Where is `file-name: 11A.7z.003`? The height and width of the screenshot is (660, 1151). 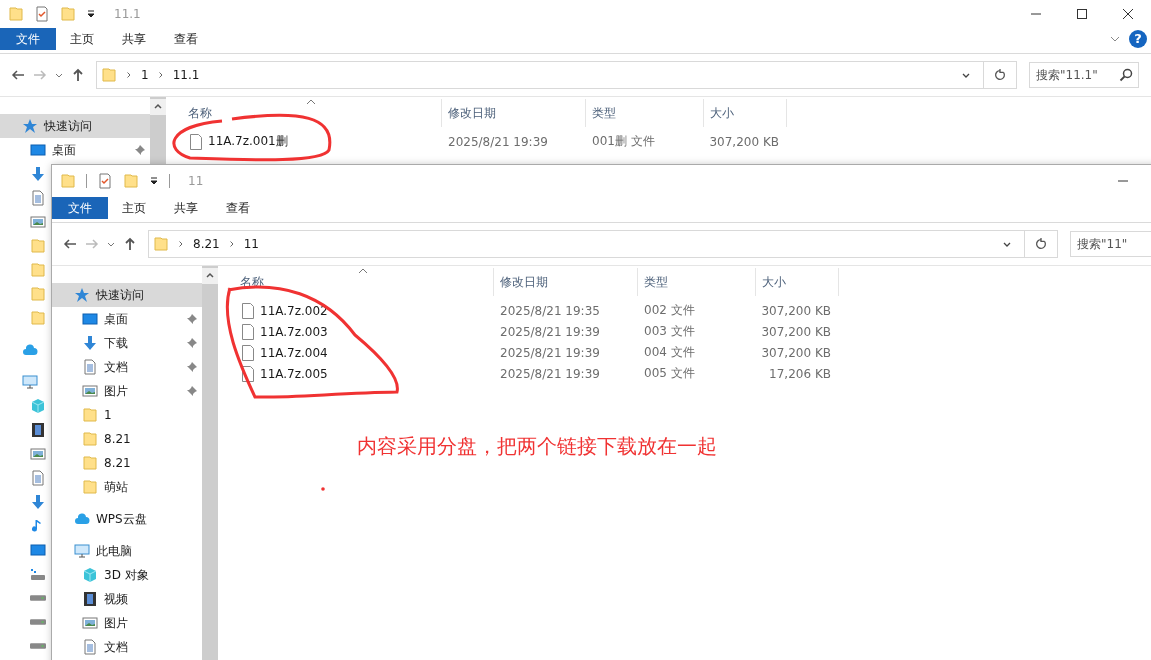 file-name: 11A.7z.003 is located at coordinates (294, 331).